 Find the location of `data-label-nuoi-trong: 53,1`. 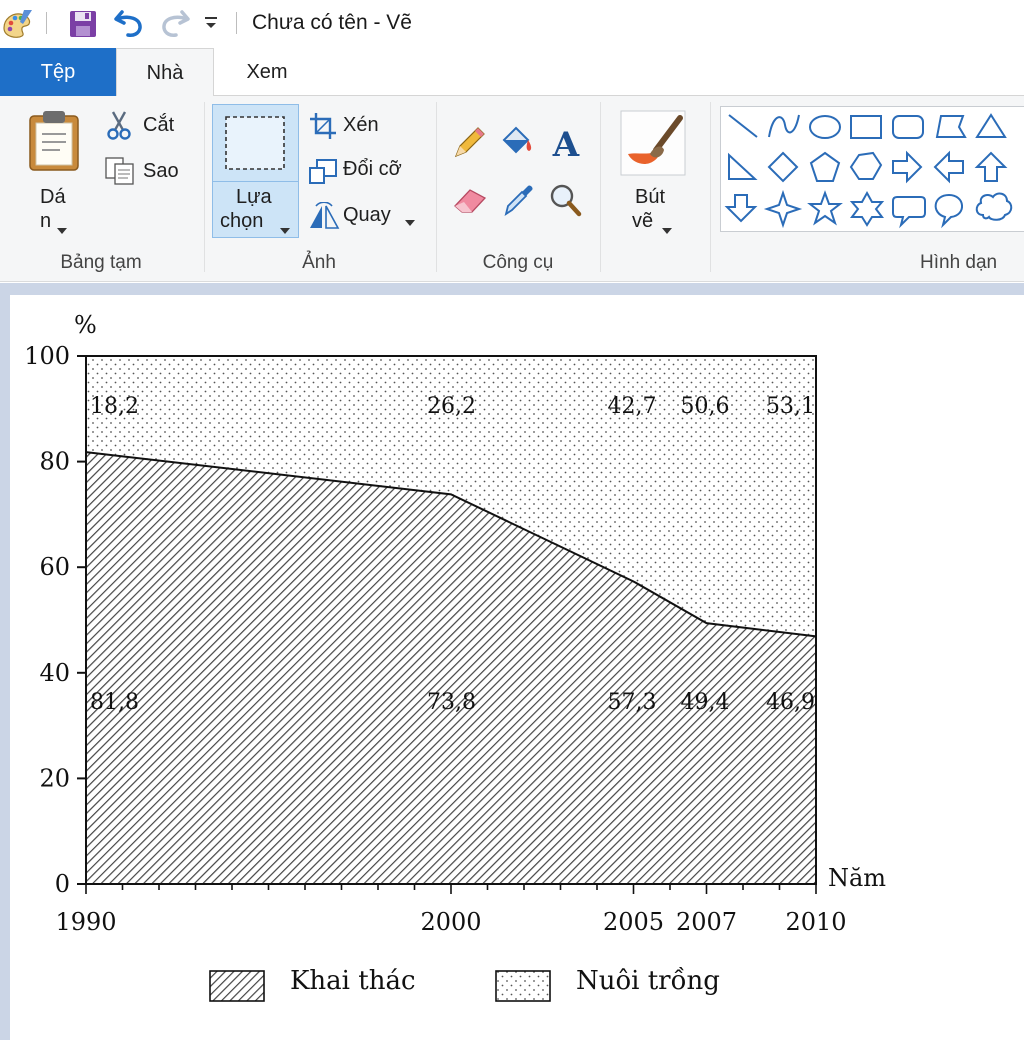

data-label-nuoi-trong: 53,1 is located at coordinates (790, 406).